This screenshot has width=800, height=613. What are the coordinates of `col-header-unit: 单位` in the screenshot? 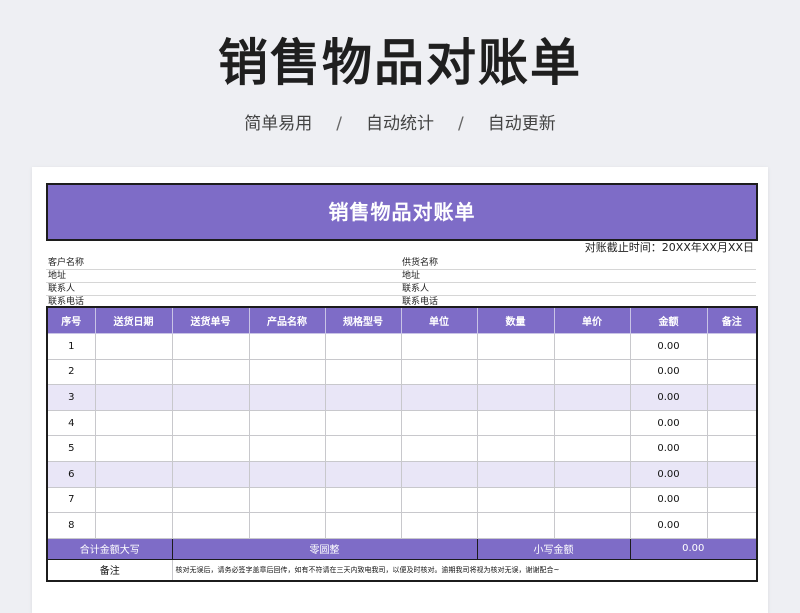 It's located at (439, 320).